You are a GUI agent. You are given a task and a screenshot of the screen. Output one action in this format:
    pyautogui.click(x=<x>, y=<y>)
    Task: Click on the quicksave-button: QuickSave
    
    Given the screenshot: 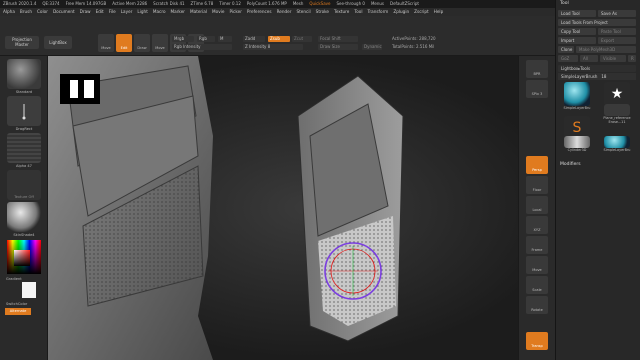 What is the action you would take?
    pyautogui.click(x=319, y=4)
    